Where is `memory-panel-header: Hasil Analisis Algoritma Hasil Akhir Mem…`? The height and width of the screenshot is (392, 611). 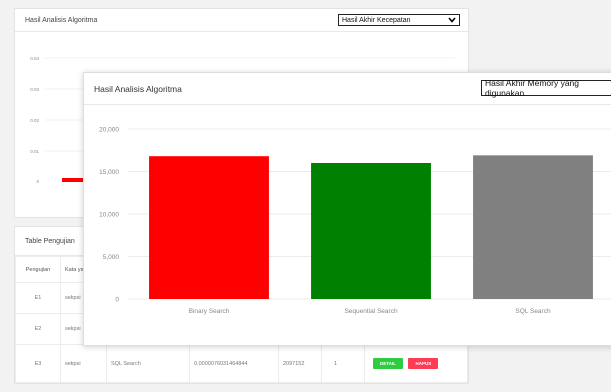 memory-panel-header: Hasil Analisis Algoritma Hasil Akhir Mem… is located at coordinates (347, 89).